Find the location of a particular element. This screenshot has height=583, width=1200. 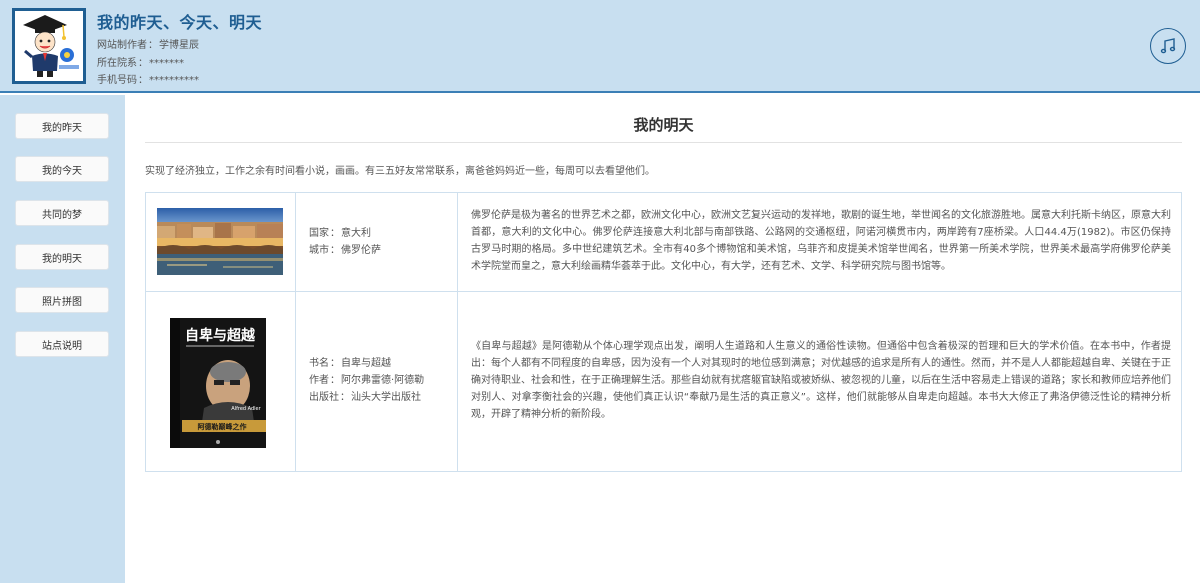

nav-item-tomorrow: 我的明天 is located at coordinates (62, 257).